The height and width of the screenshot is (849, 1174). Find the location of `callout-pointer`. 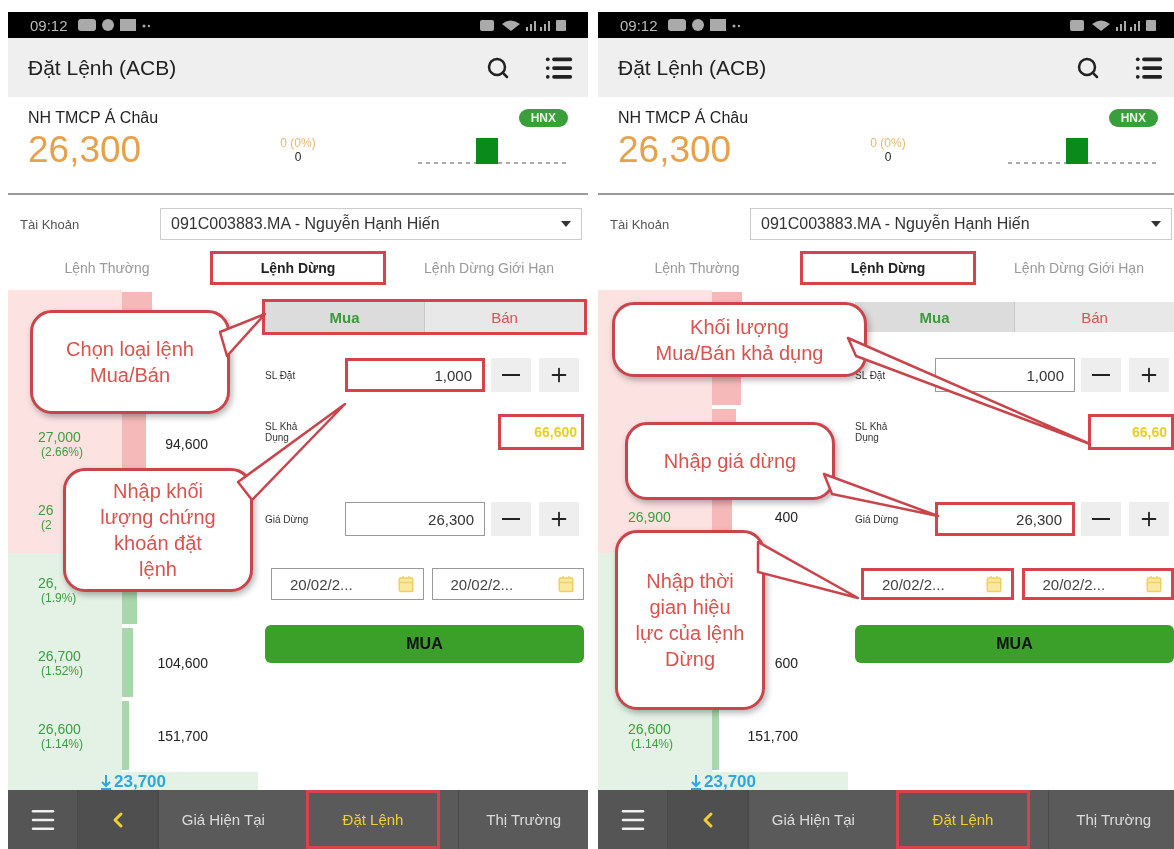

callout-pointer is located at coordinates (242, 335).